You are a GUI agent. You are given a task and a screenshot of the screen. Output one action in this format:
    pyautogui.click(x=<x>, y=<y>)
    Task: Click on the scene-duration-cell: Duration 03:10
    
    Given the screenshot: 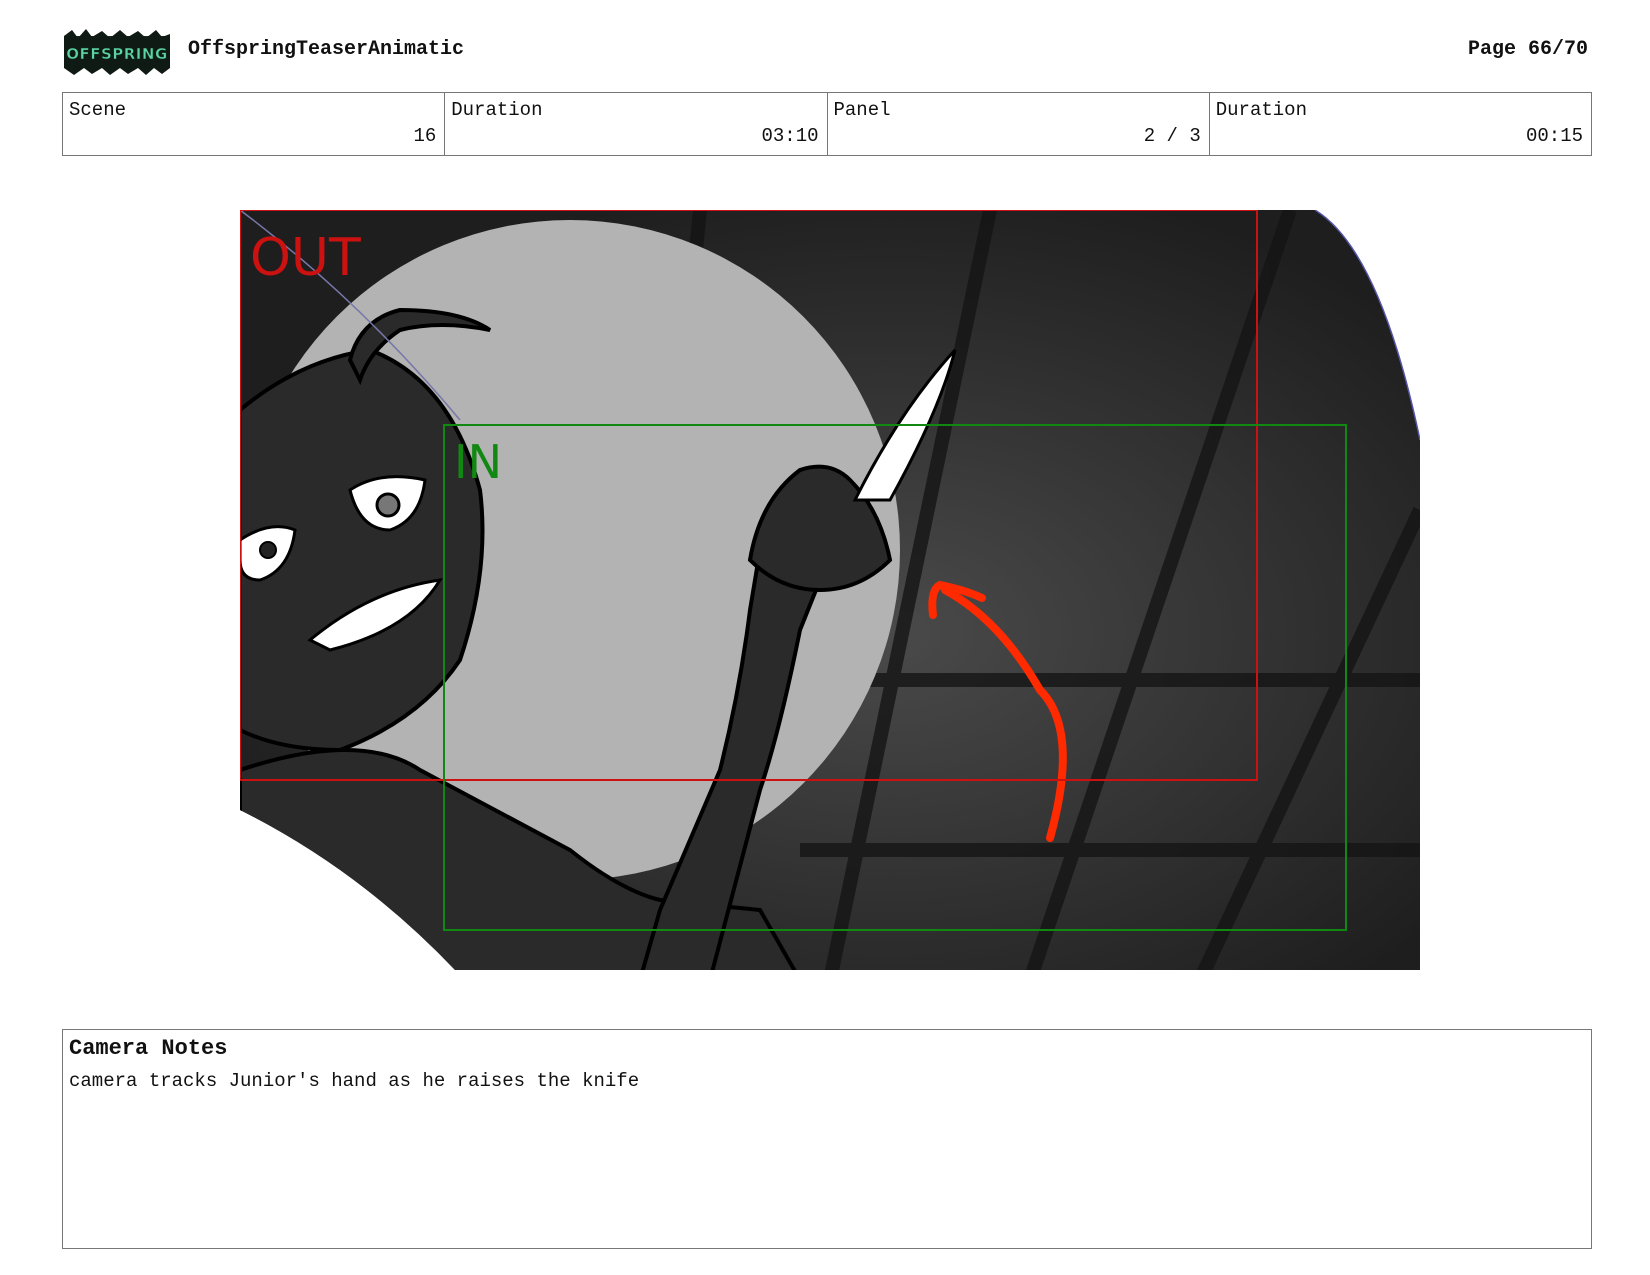 What is the action you would take?
    pyautogui.click(x=636, y=124)
    